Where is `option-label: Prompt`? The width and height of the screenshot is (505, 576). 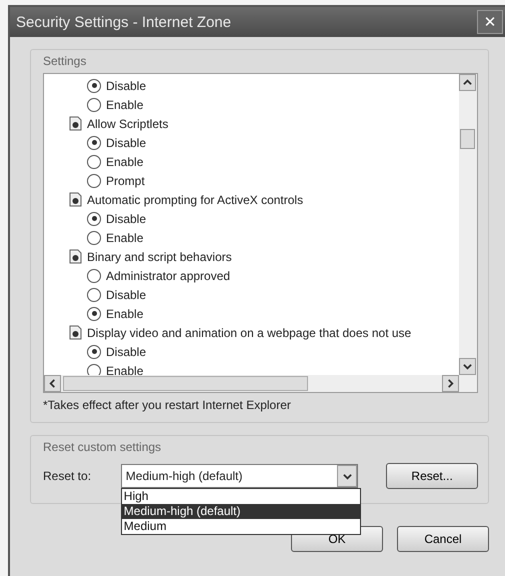 option-label: Prompt is located at coordinates (125, 181).